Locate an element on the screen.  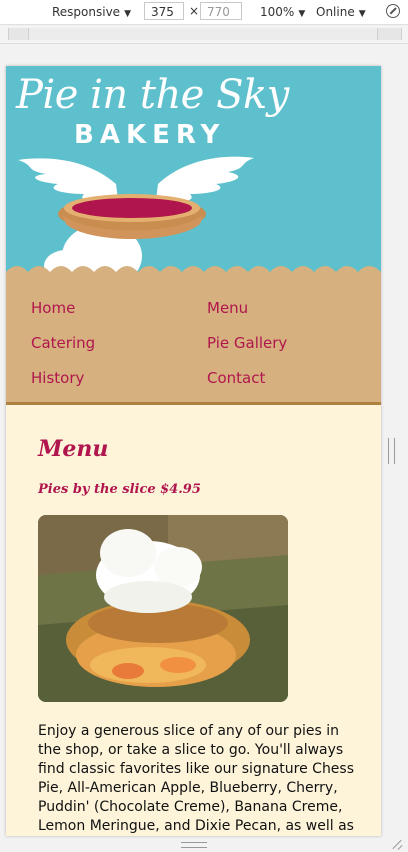
device-mode-dropdown: Responsive ▼ is located at coordinates (91, 12).